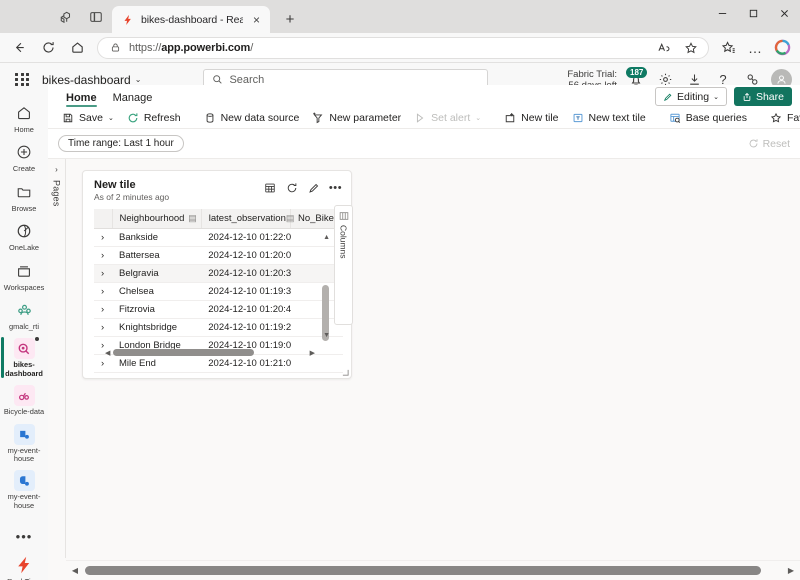 This screenshot has height=580, width=800. I want to click on tab-home: Home, so click(81, 99).